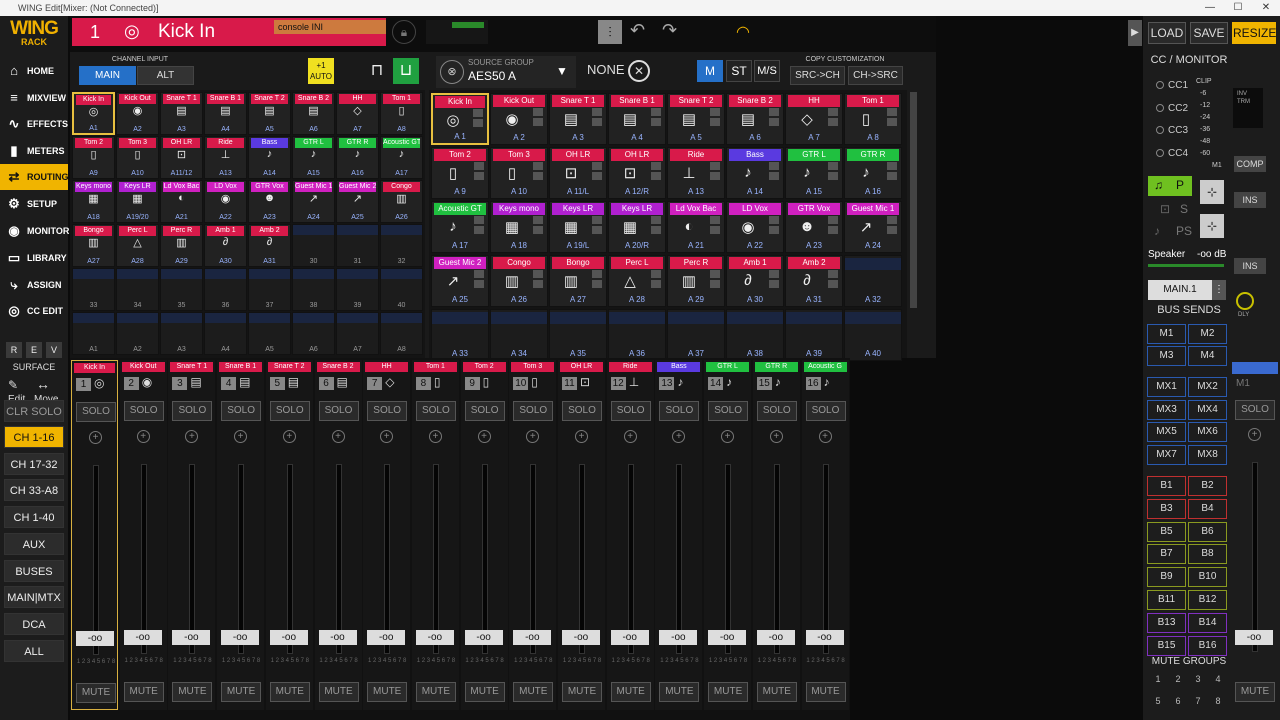 Image resolution: width=1280 pixels, height=720 pixels. I want to click on bus-send-b3: B3, so click(1166, 508).